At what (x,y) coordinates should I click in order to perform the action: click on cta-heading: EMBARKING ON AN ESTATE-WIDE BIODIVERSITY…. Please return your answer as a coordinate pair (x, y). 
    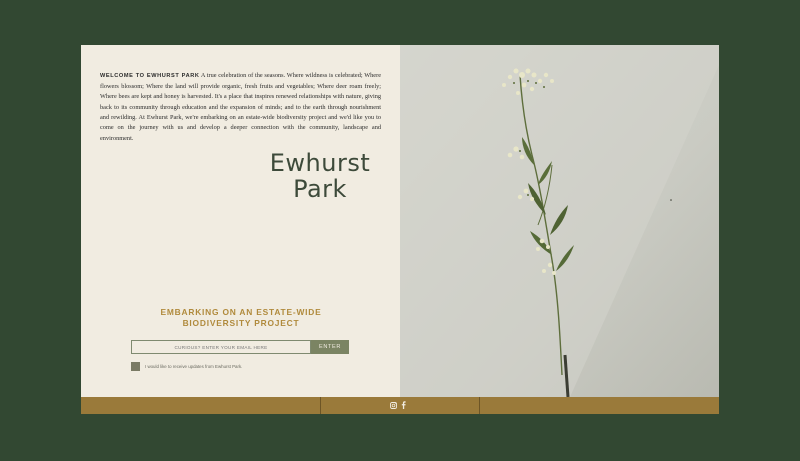
    Looking at the image, I should click on (241, 317).